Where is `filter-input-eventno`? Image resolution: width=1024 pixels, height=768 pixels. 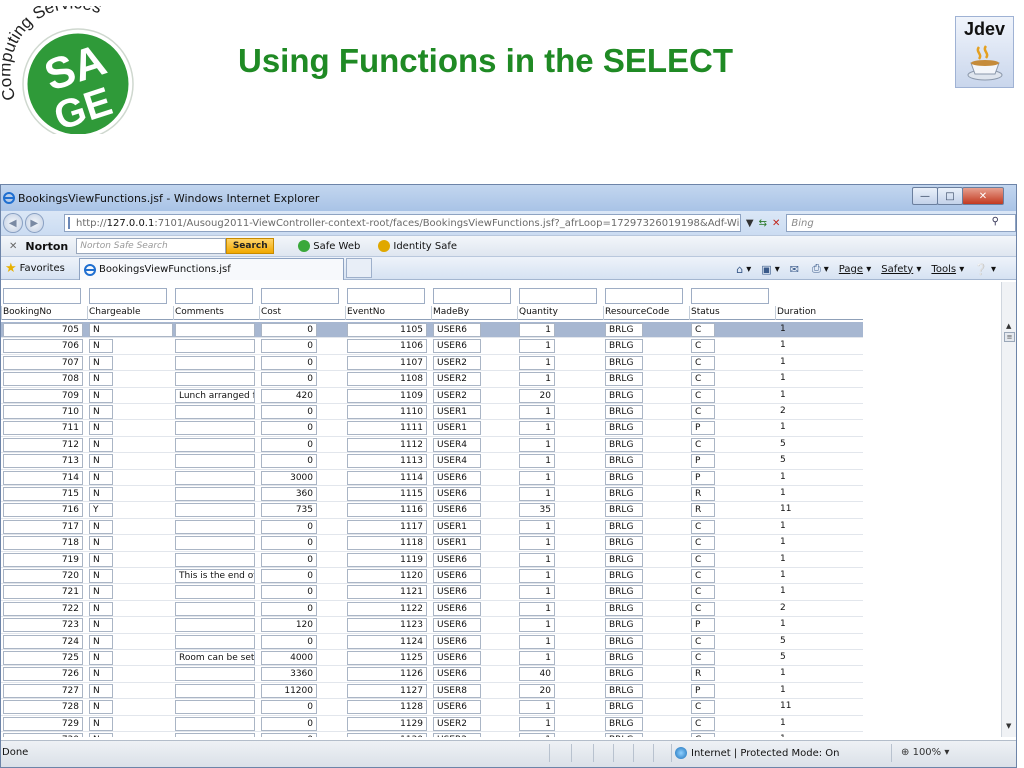 filter-input-eventno is located at coordinates (386, 296).